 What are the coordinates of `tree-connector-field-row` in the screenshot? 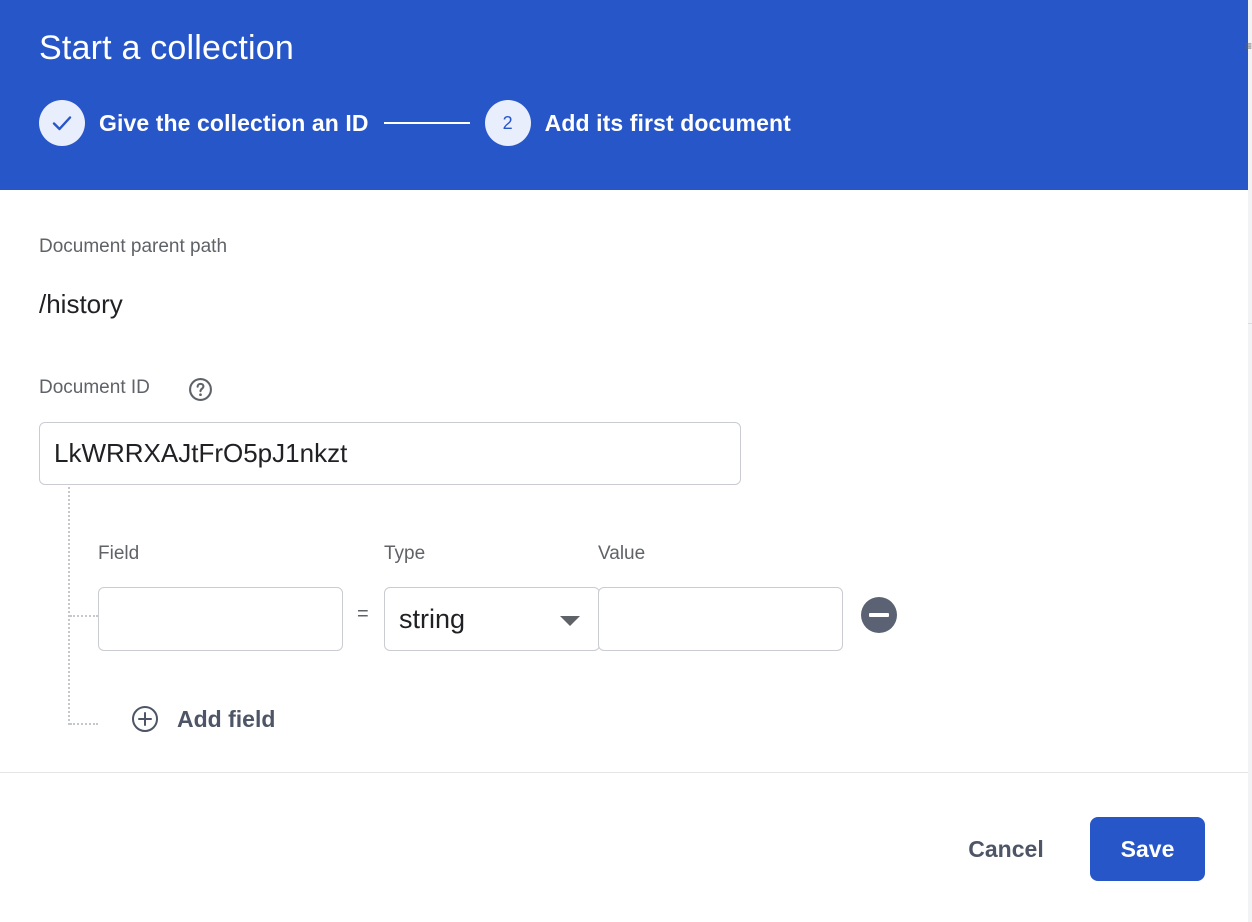 It's located at (84, 616).